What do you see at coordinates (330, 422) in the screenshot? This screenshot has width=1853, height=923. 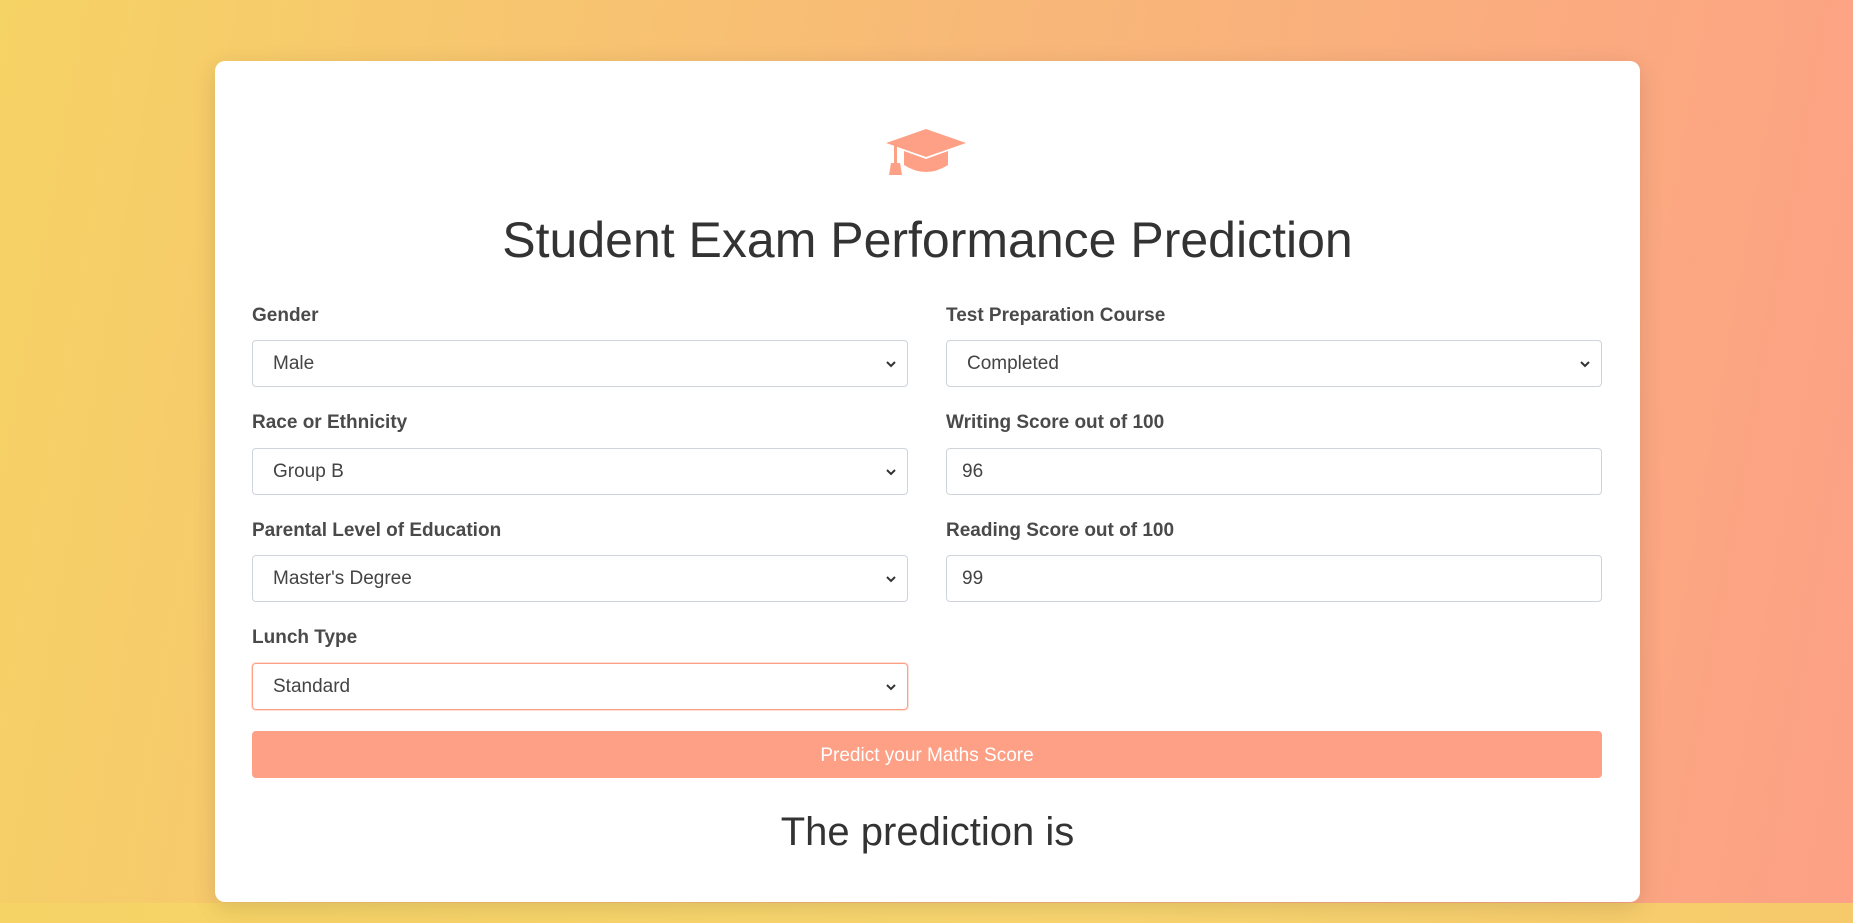 I see `race-label: Race or Ethnicity` at bounding box center [330, 422].